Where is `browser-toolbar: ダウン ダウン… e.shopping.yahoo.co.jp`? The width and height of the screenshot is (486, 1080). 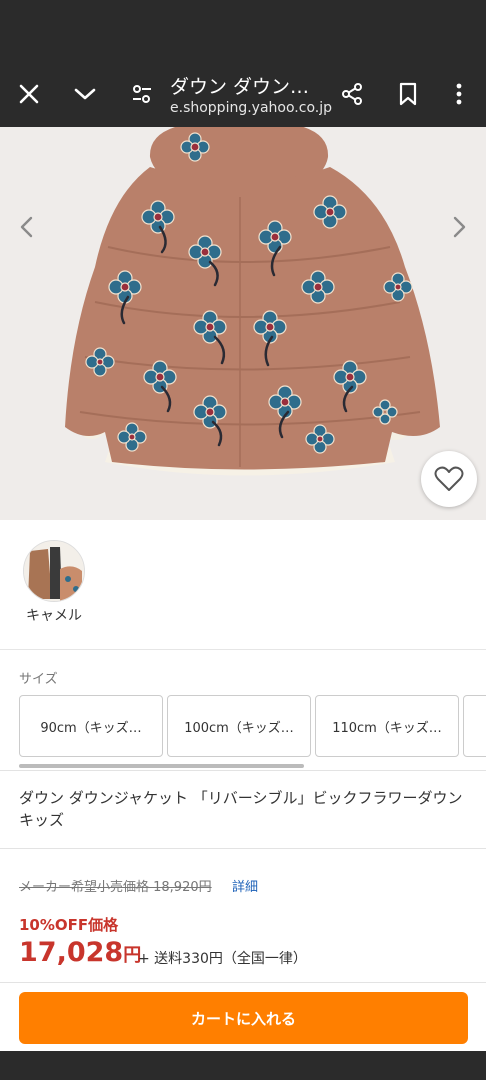 browser-toolbar: ダウン ダウン… e.shopping.yahoo.co.jp is located at coordinates (243, 93).